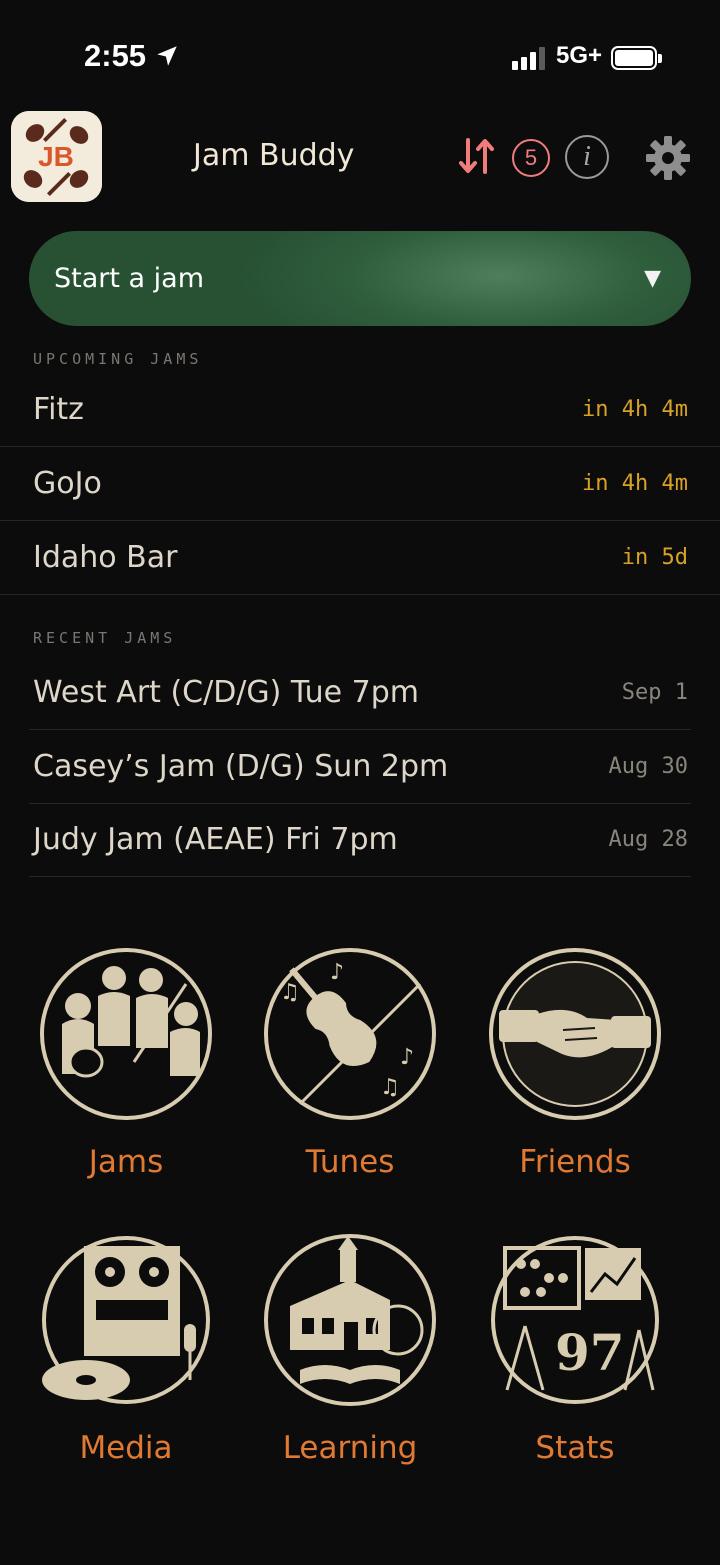  Describe the element at coordinates (118, 359) in the screenshot. I see `upcoming-jams-heading: UPCOMING JAMS` at that location.